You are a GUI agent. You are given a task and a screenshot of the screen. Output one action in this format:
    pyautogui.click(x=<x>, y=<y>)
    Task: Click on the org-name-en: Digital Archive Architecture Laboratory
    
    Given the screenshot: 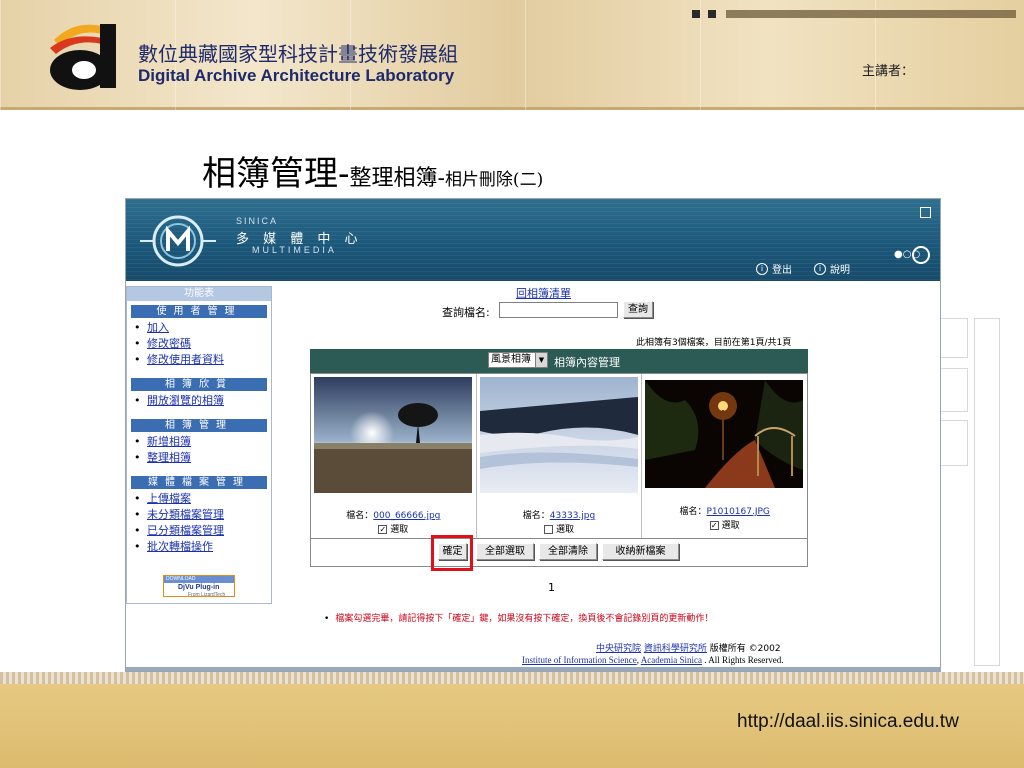 What is the action you would take?
    pyautogui.click(x=296, y=75)
    